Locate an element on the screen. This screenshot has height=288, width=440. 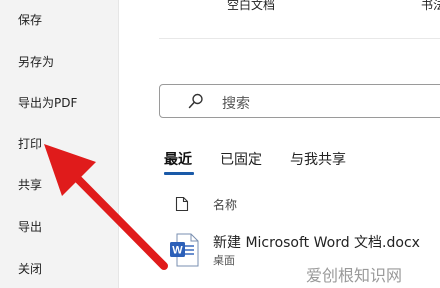
template-second-caption: 书法 is located at coordinates (430, 6).